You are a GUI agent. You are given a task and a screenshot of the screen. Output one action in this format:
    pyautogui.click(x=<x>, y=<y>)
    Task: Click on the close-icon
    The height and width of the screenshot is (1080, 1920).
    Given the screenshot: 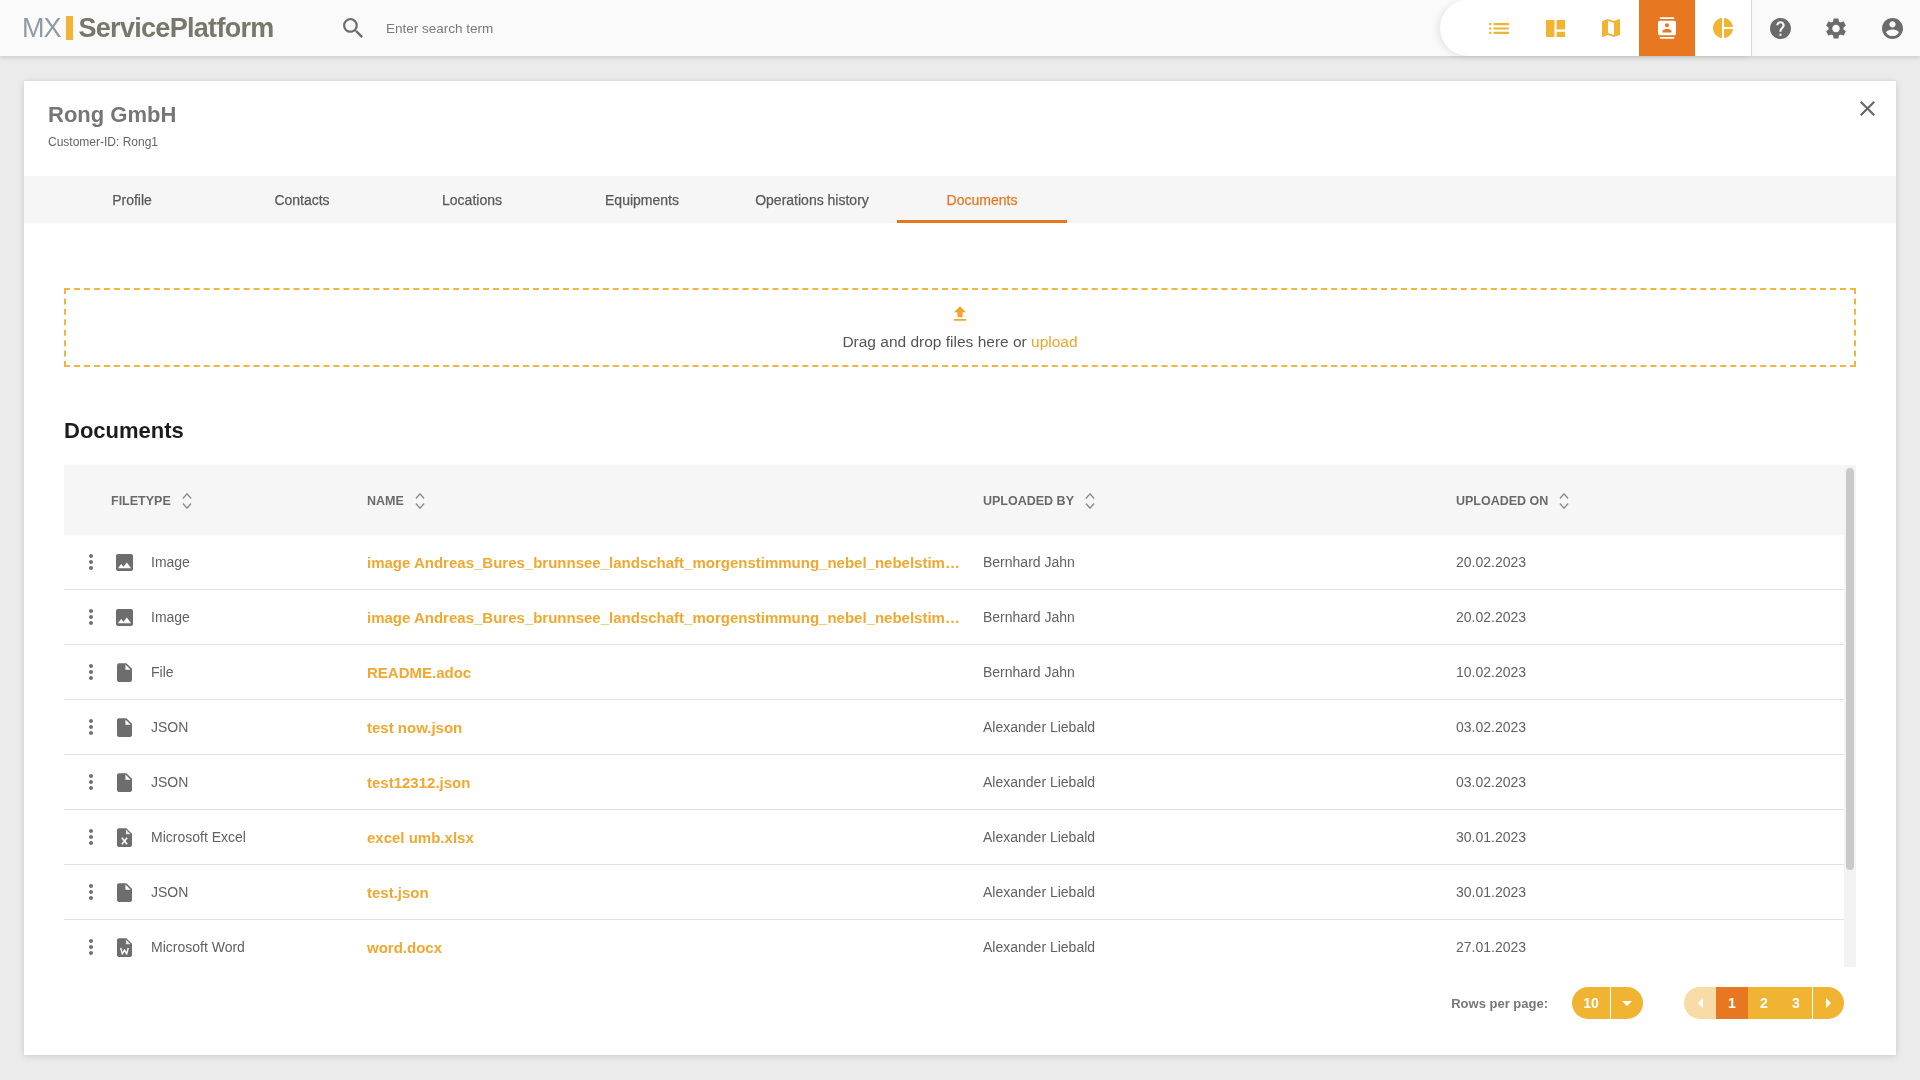 What is the action you would take?
    pyautogui.click(x=1867, y=108)
    